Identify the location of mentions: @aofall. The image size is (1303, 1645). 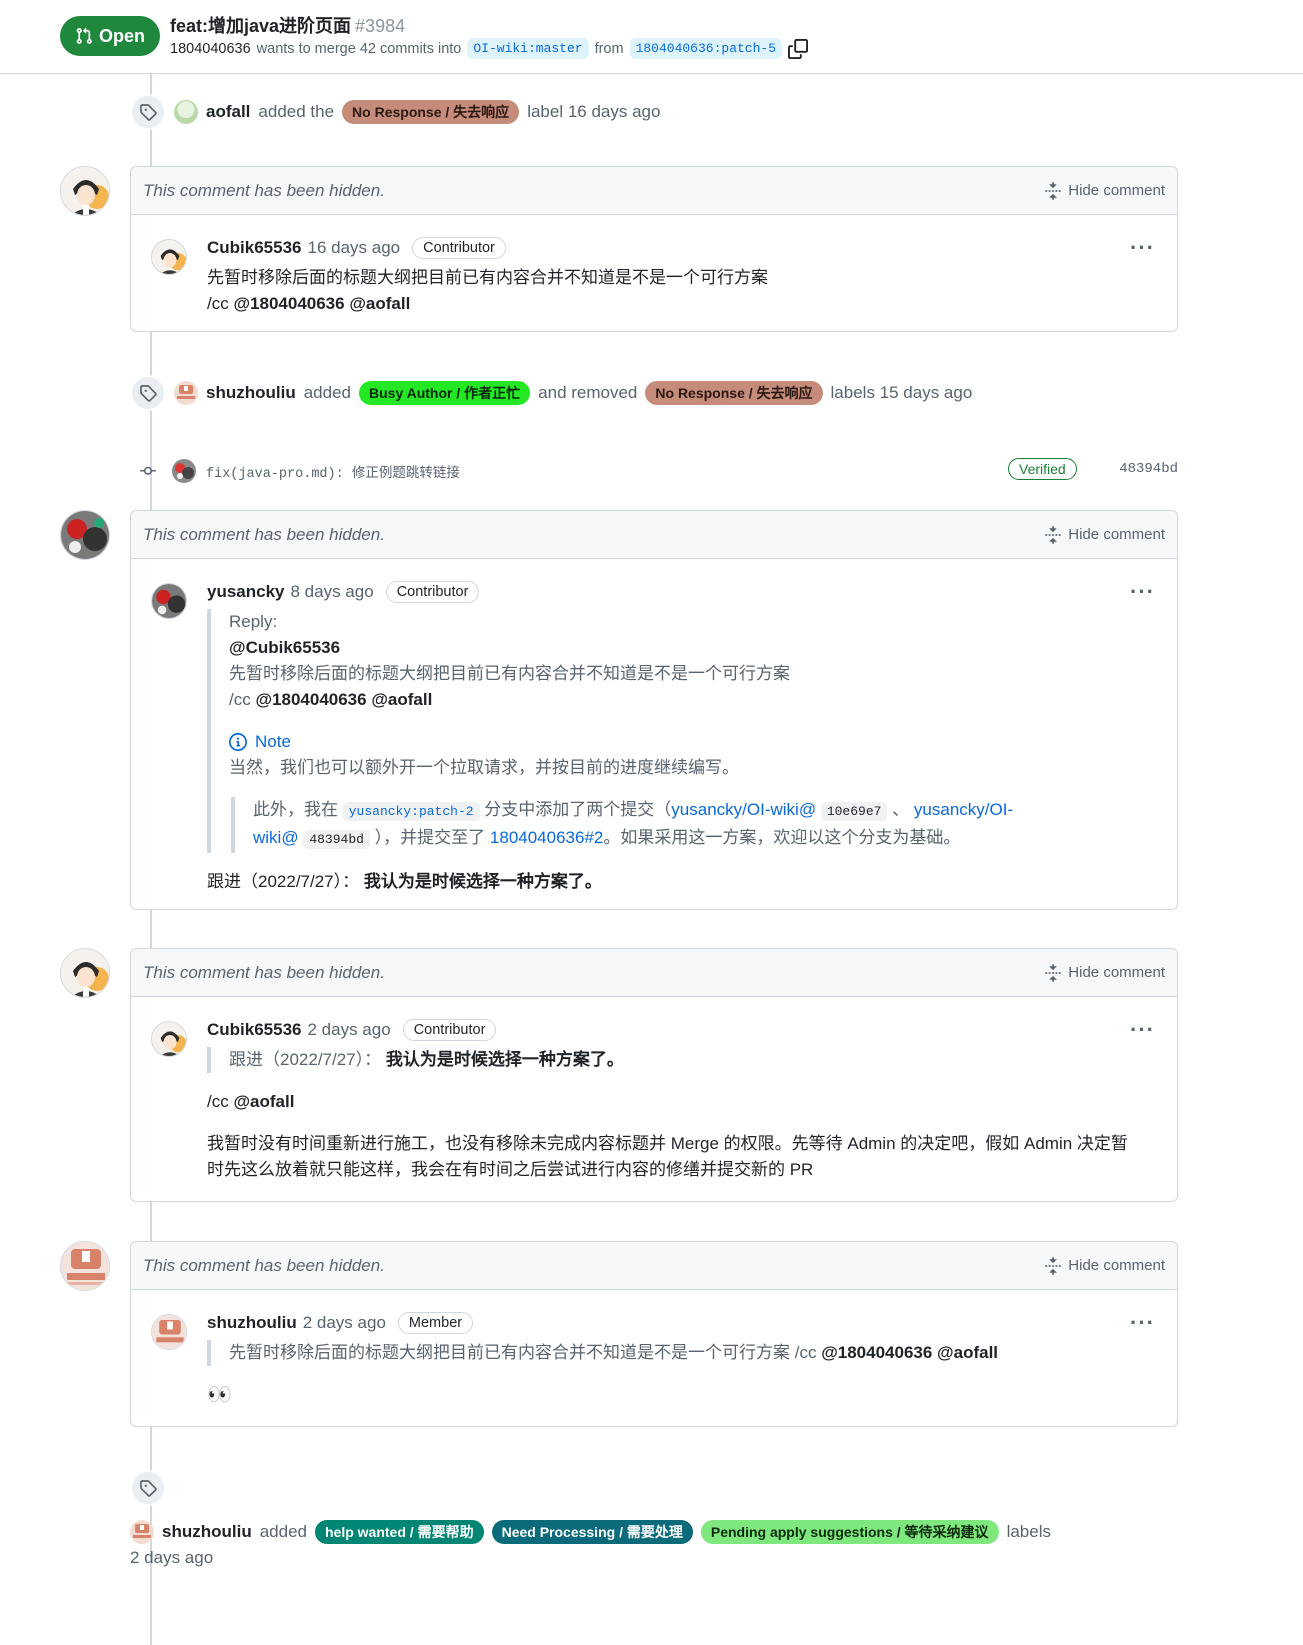
(263, 1101).